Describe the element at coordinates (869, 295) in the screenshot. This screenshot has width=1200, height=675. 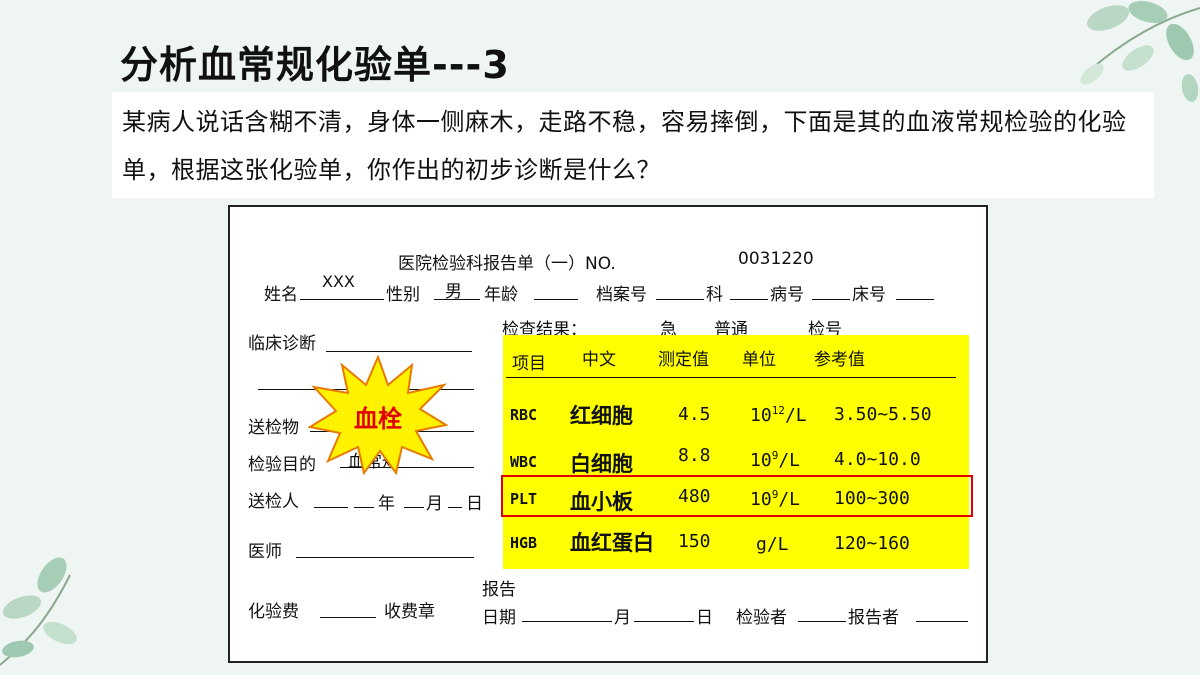
I see `bed-label: 床号` at that location.